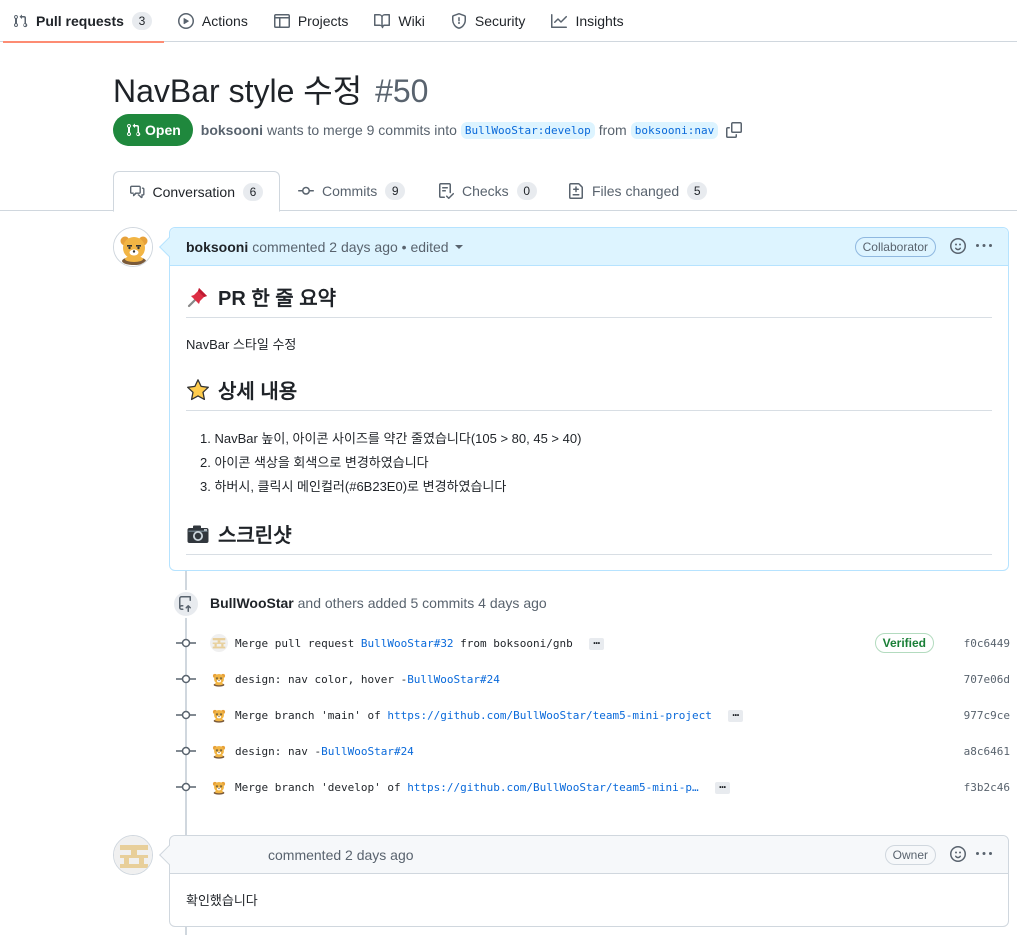  What do you see at coordinates (458, 246) in the screenshot?
I see `chevron-down-icon` at bounding box center [458, 246].